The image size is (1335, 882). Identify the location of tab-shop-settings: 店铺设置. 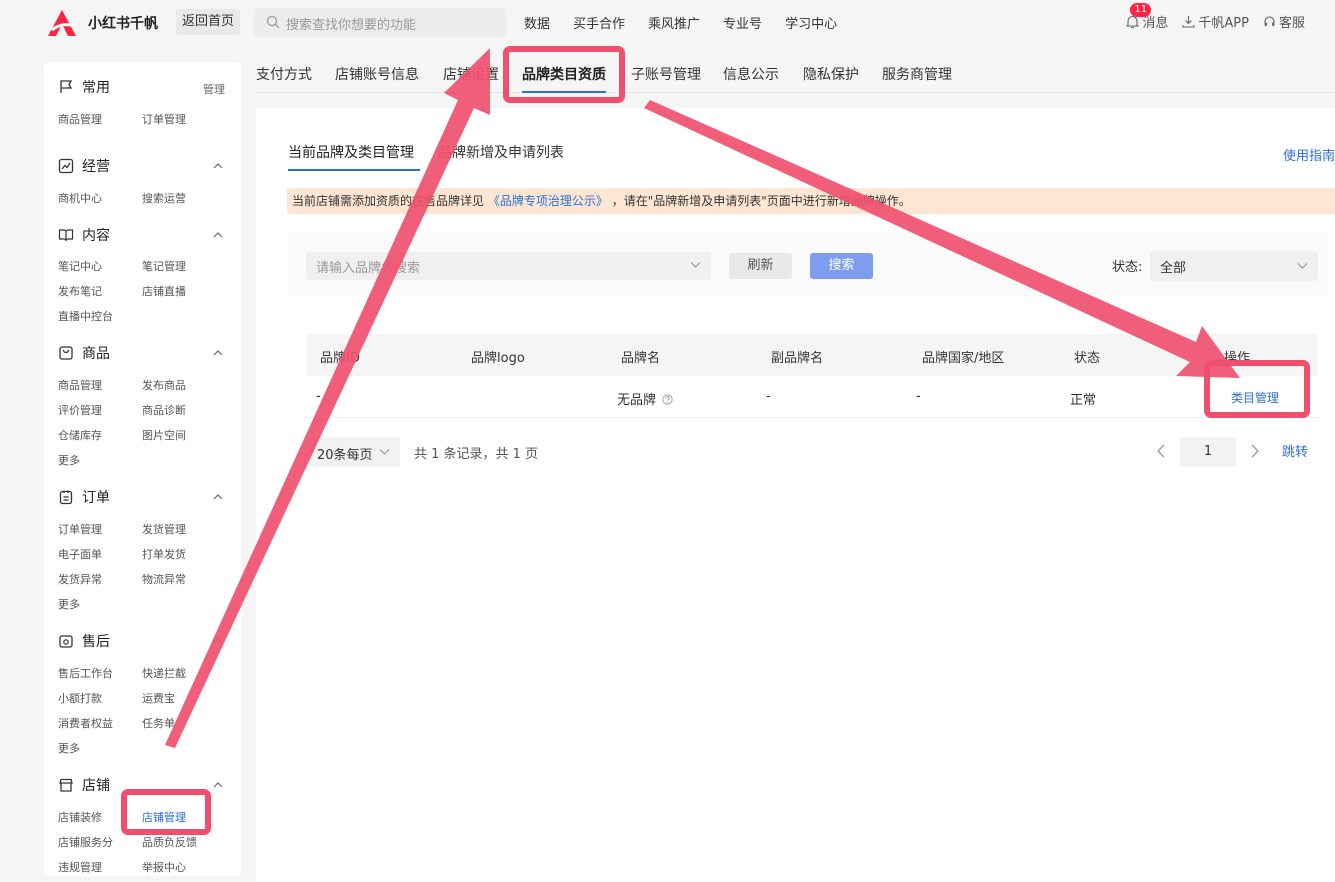
(471, 74).